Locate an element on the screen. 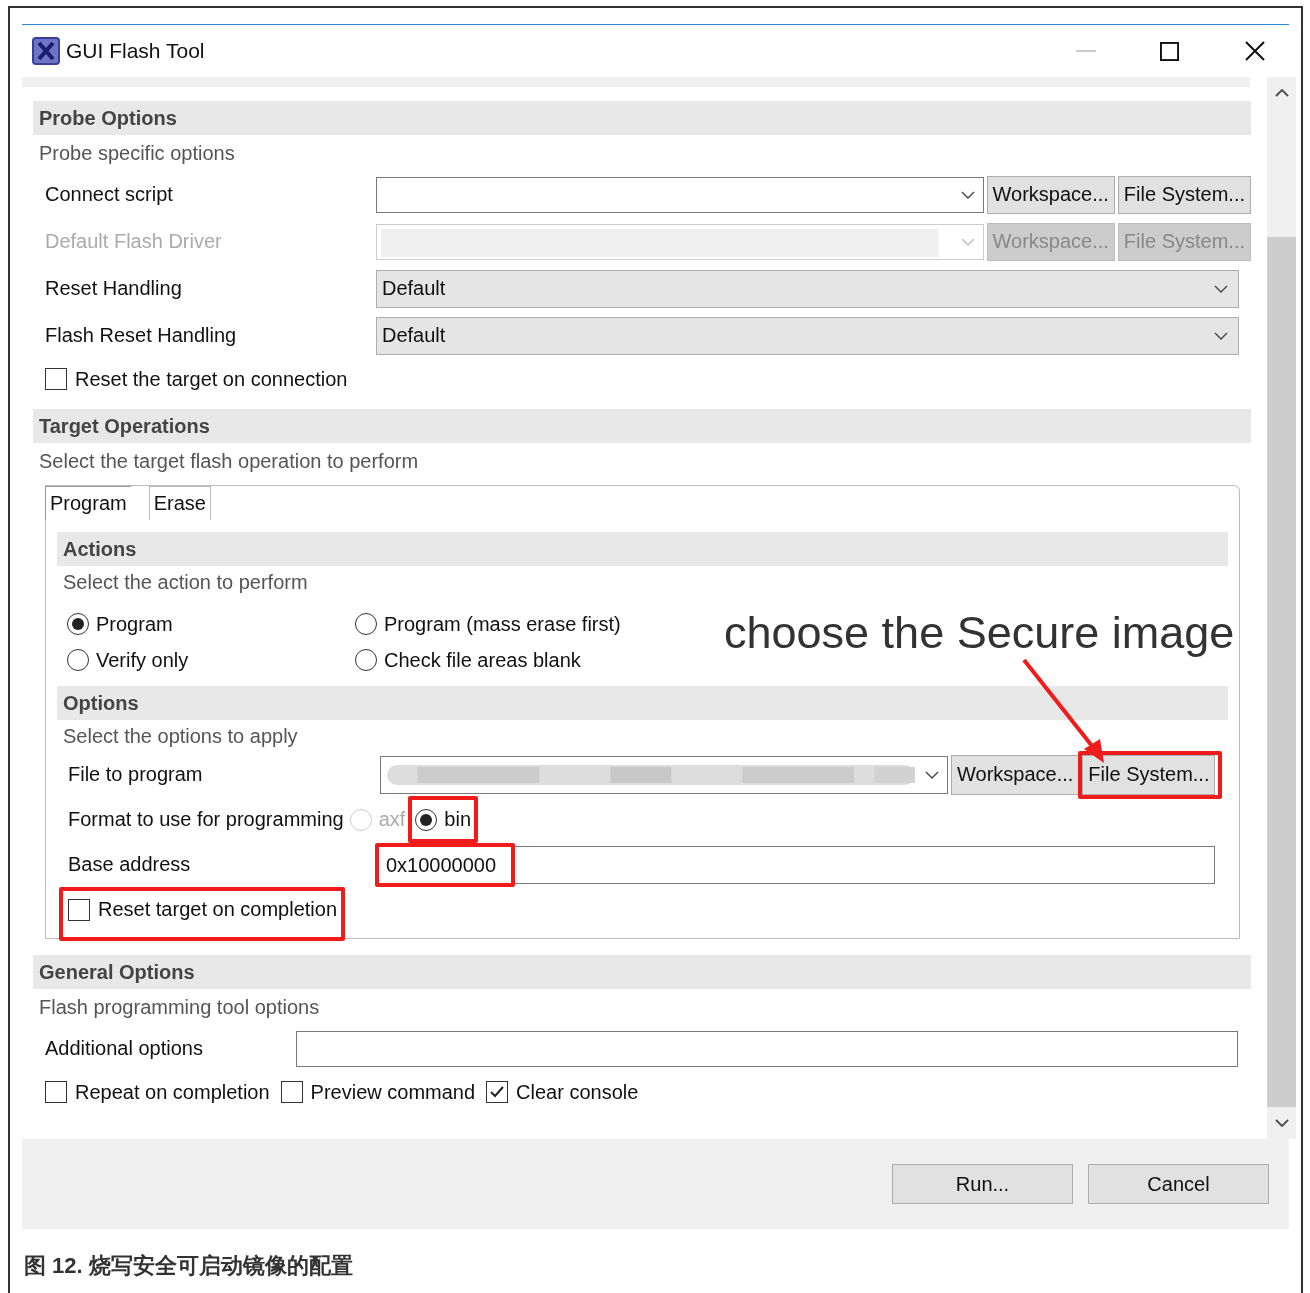 This screenshot has width=1310, height=1293. field-label: Format to use for programming is located at coordinates (206, 819).